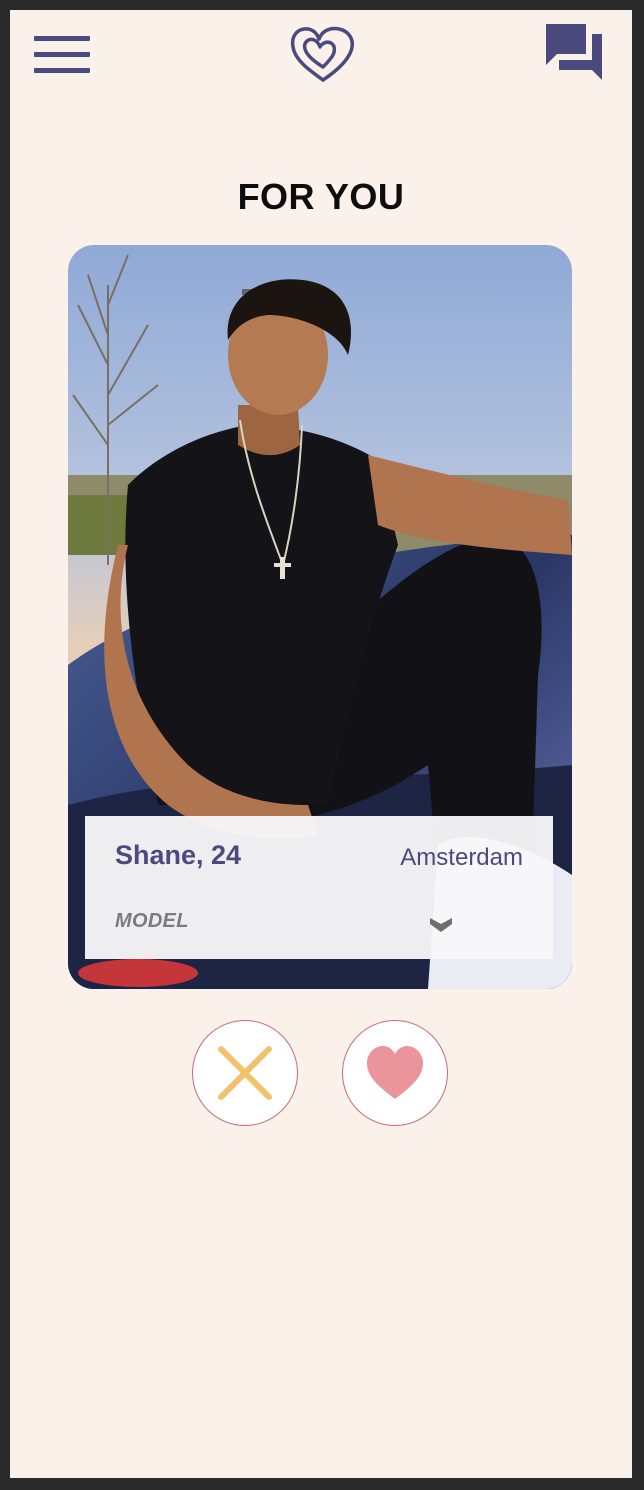 This screenshot has width=644, height=1490. I want to click on double-heart-logo-icon, so click(323, 52).